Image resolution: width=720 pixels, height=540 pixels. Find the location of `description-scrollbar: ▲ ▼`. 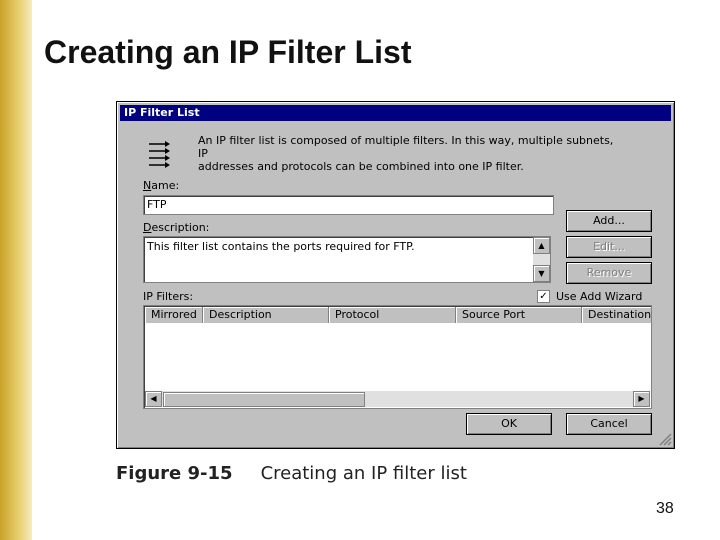

description-scrollbar: ▲ ▼ is located at coordinates (541, 259).